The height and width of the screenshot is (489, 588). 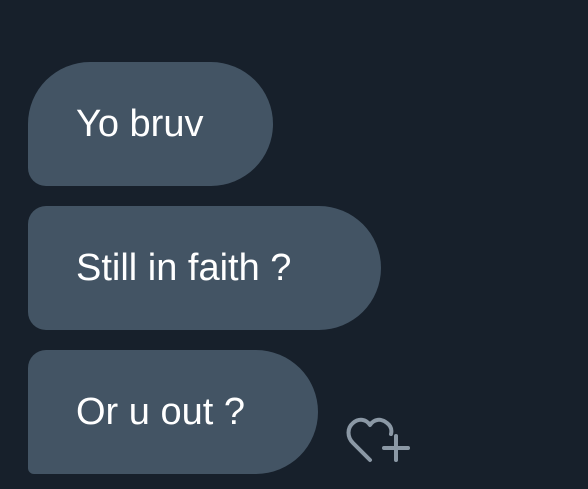 I want to click on heart-plus-icon, so click(x=378, y=439).